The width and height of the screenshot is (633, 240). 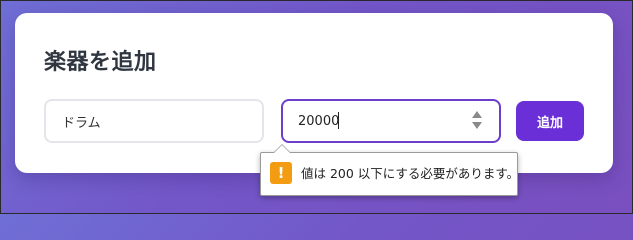 I want to click on text-caret, so click(x=338, y=120).